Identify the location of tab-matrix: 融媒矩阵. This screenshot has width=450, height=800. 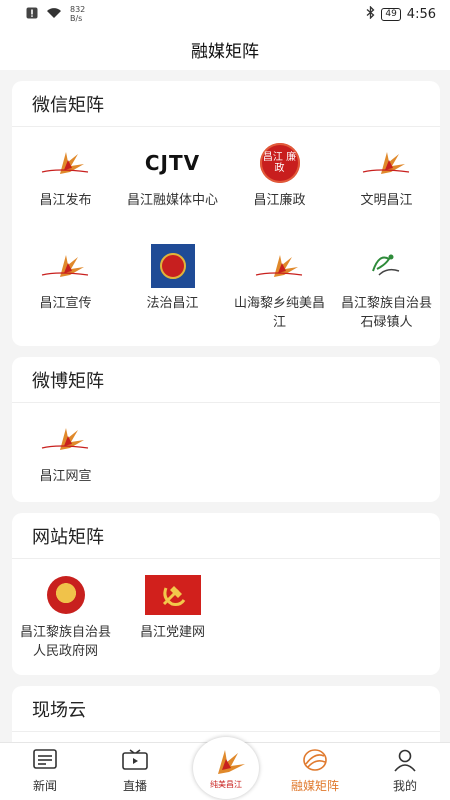
(315, 771).